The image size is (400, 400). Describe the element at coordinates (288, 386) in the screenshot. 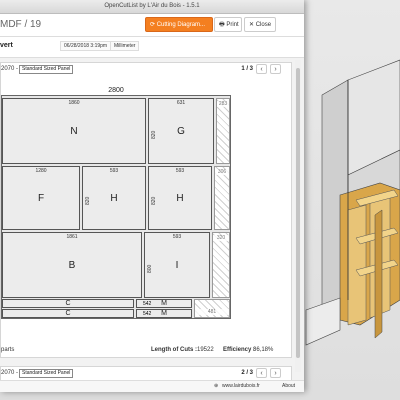

I see `about-link: About` at that location.